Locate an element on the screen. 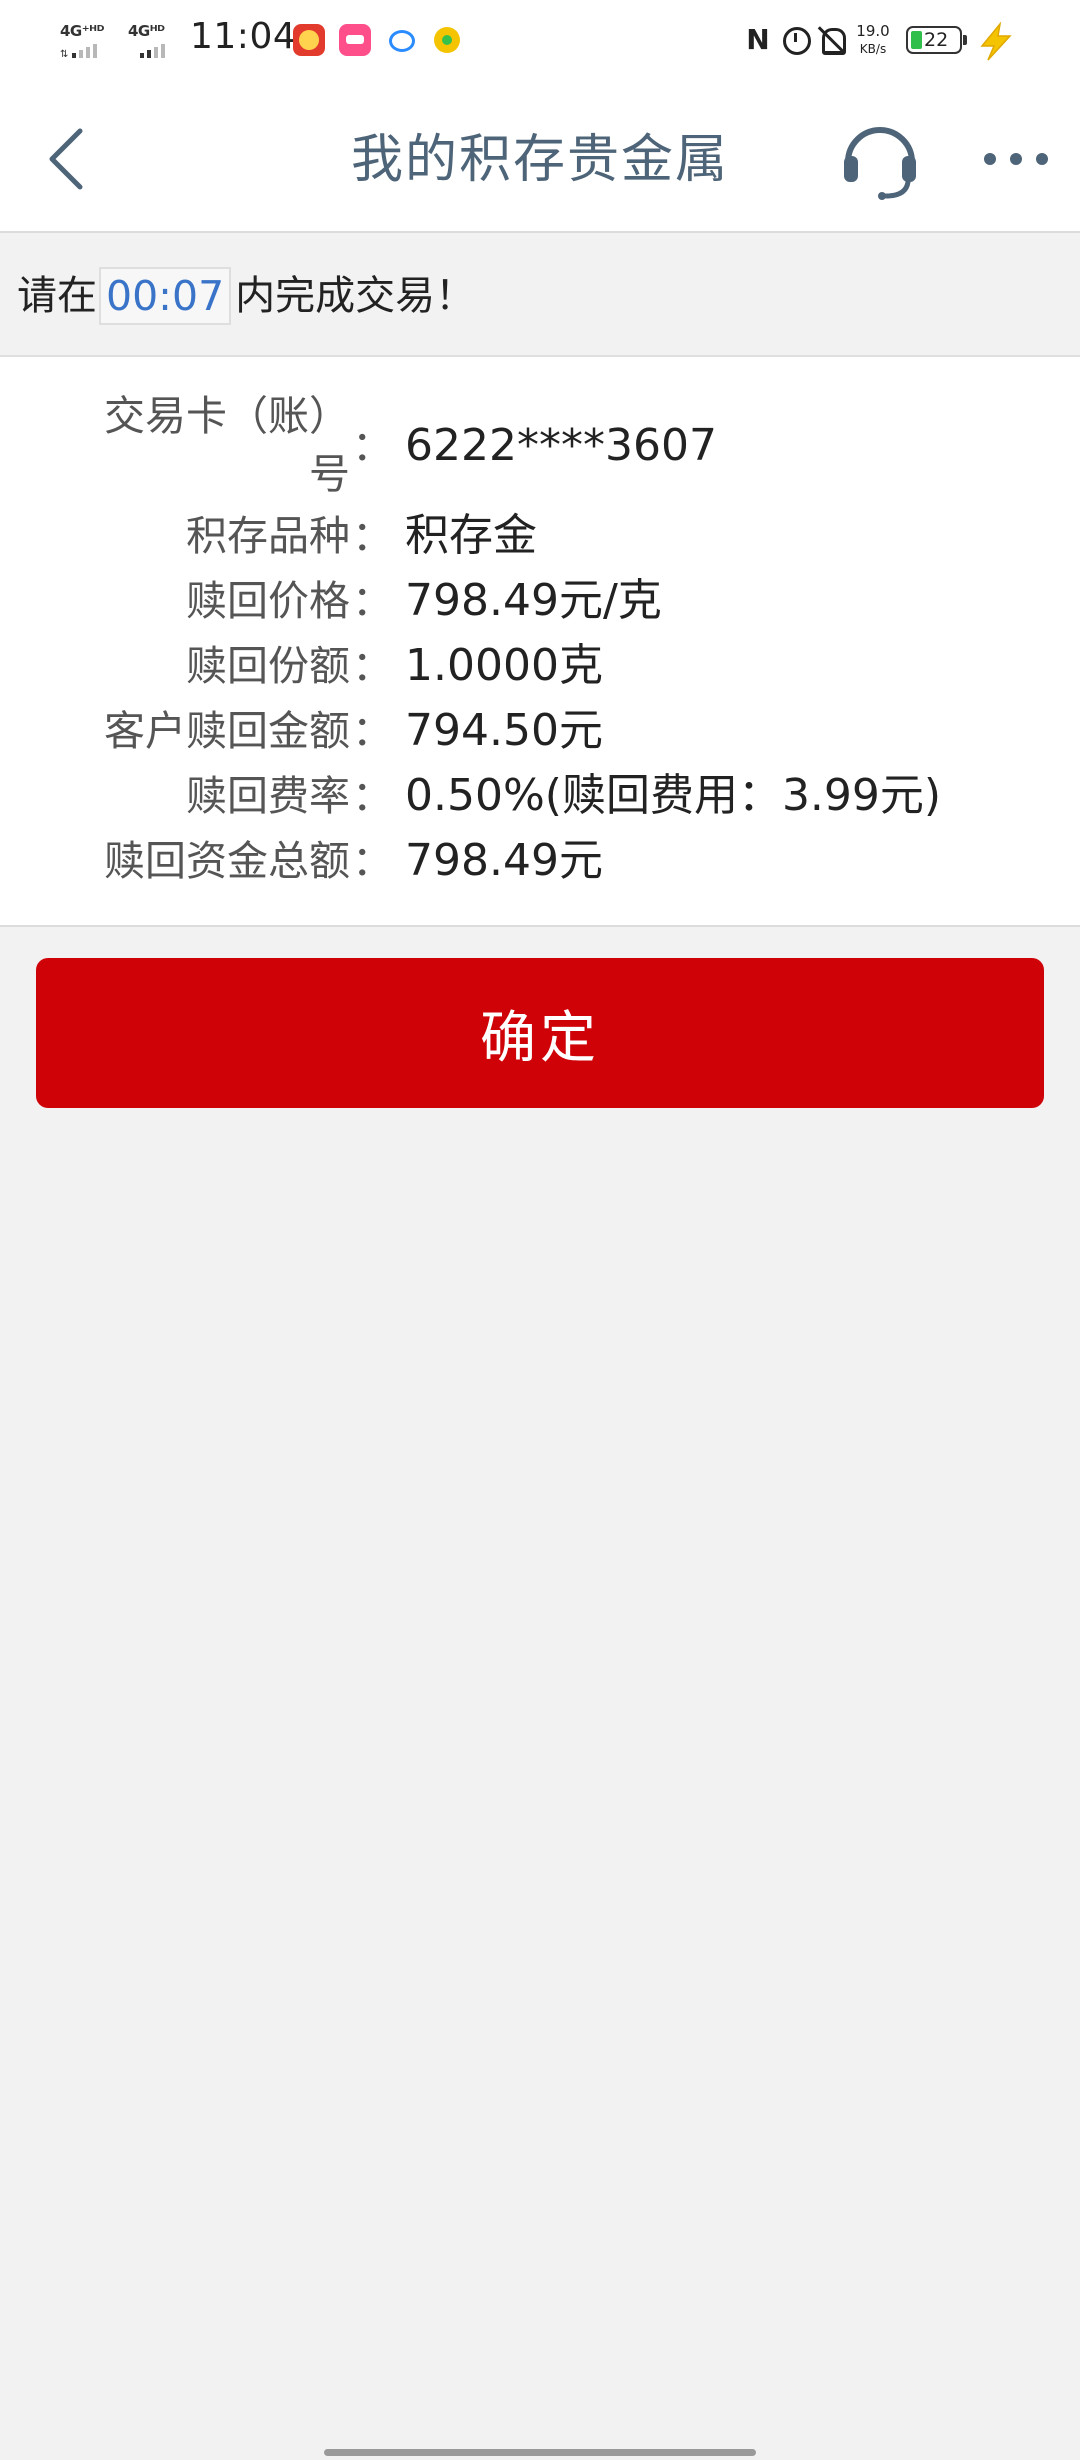 This screenshot has width=1080, height=2460. countdown-timer: 00:07 is located at coordinates (165, 296).